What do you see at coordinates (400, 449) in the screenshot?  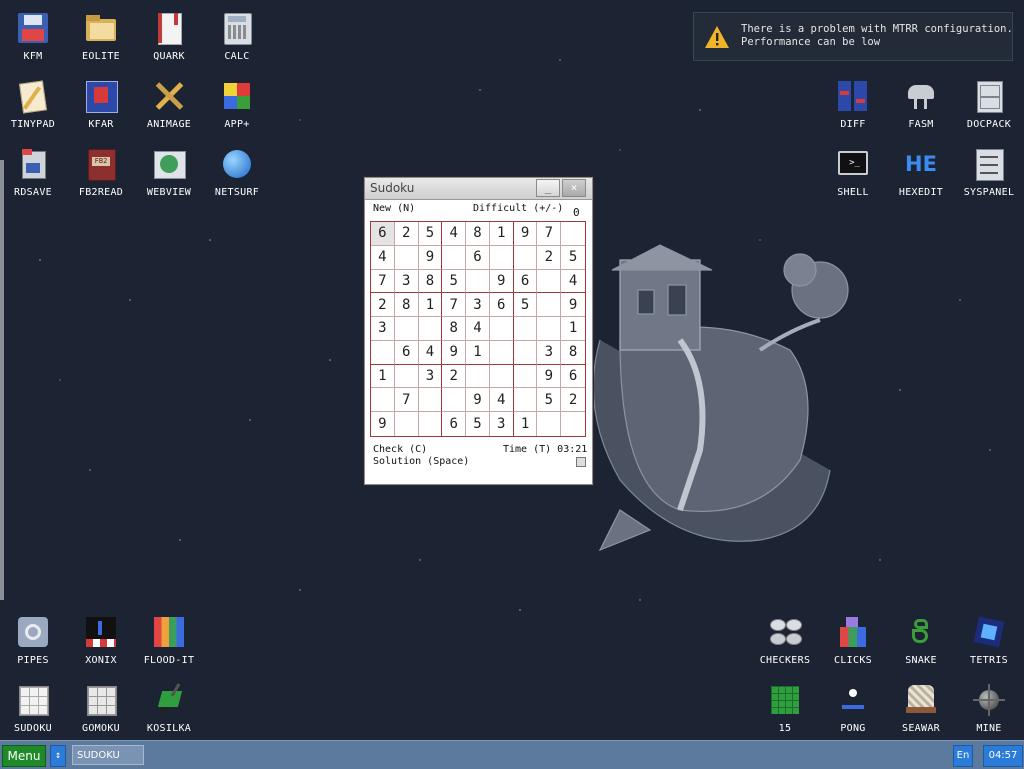 I see `check-button: Check (C)` at bounding box center [400, 449].